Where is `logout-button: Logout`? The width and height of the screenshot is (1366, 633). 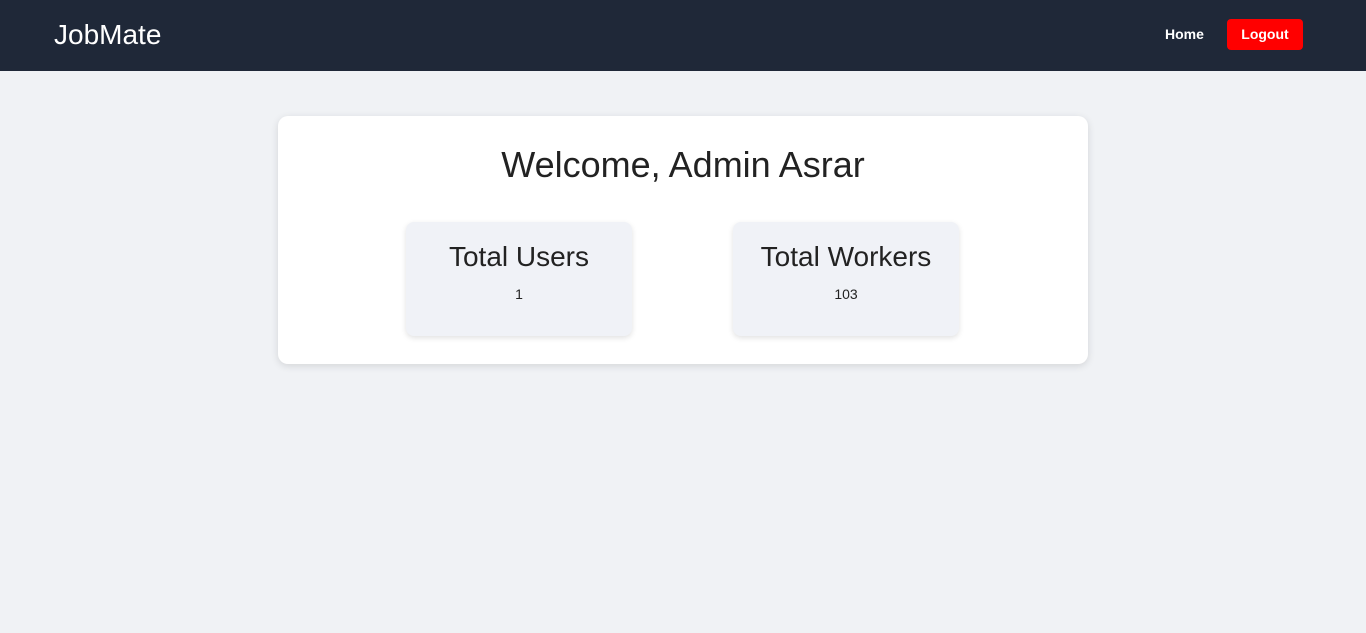 logout-button: Logout is located at coordinates (1265, 34).